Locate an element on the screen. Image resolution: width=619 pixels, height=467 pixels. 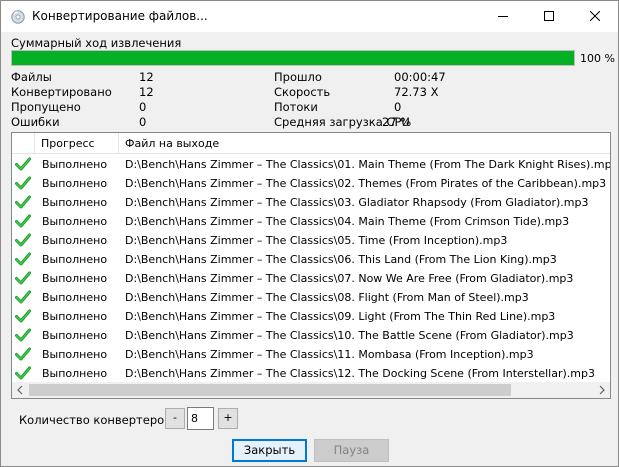
progress-fill is located at coordinates (293, 58).